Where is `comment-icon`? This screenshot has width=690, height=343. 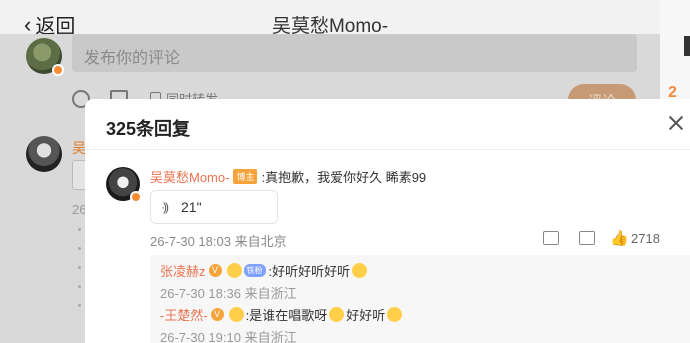
comment-icon is located at coordinates (587, 238).